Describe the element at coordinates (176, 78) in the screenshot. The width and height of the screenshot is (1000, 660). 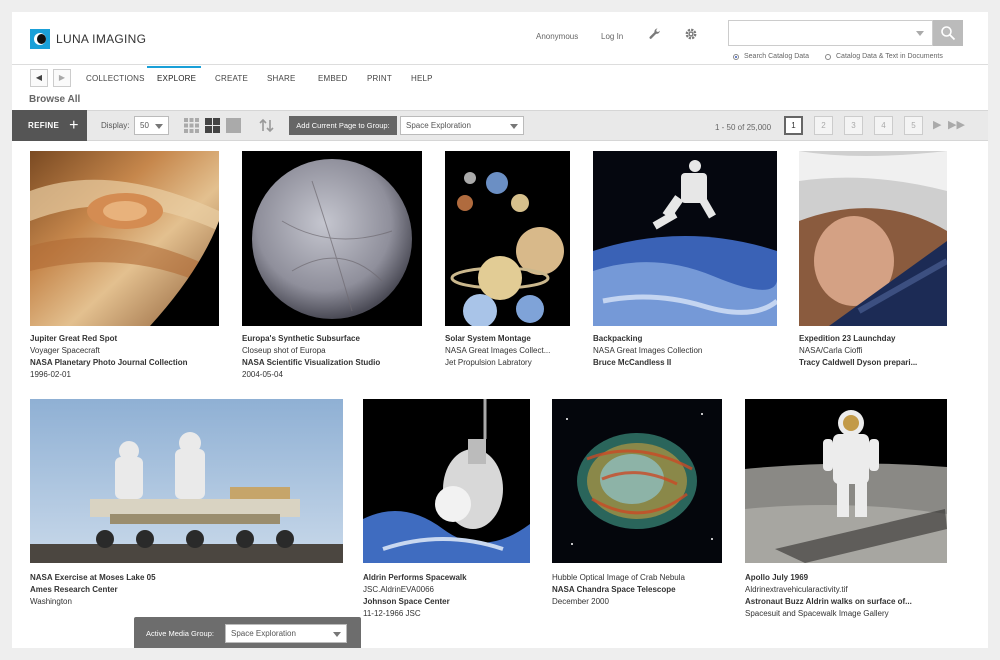
I see `nav-explore: EXPLORE` at that location.